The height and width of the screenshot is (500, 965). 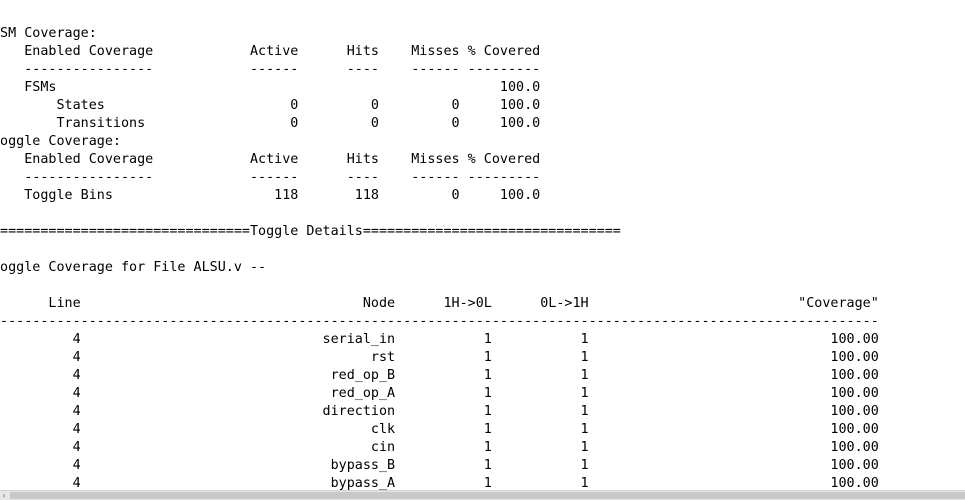 I want to click on report-line: Toggle Coverage for File ALSU.v --, so click(x=133, y=267).